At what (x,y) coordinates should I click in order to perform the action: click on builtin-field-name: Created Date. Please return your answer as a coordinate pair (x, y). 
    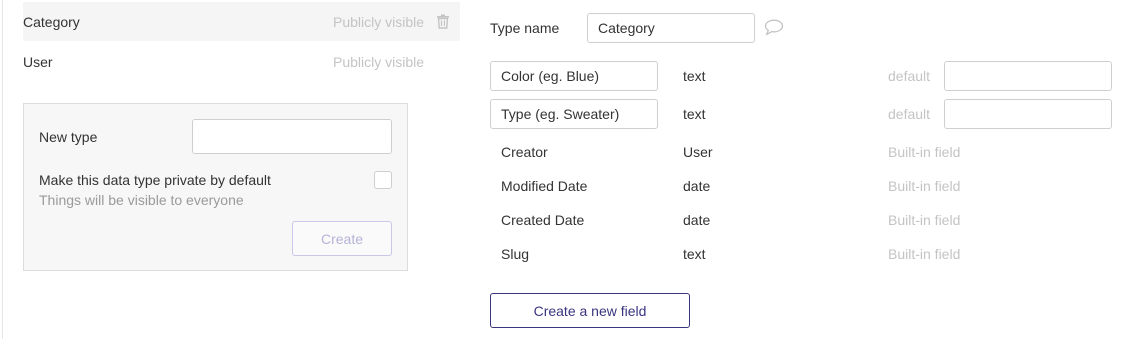
    Looking at the image, I should click on (543, 220).